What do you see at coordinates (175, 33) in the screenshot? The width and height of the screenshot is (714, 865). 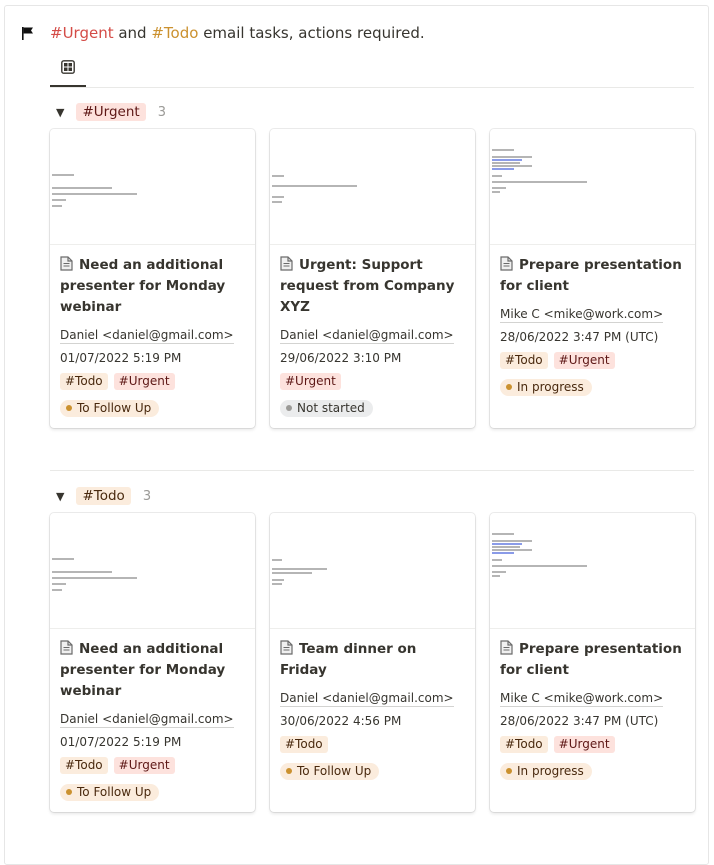 I see `title-todo-tag: #Todo` at bounding box center [175, 33].